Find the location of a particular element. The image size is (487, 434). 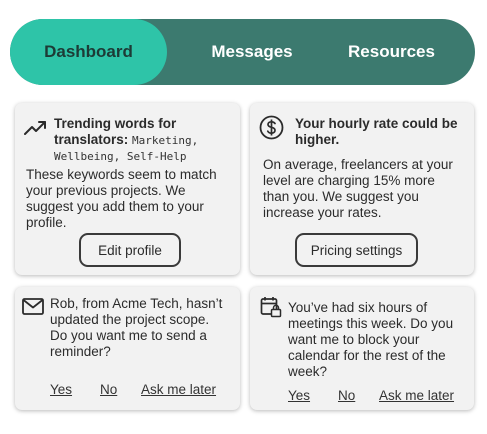

edit-profile-button: Edit profile is located at coordinates (130, 250).